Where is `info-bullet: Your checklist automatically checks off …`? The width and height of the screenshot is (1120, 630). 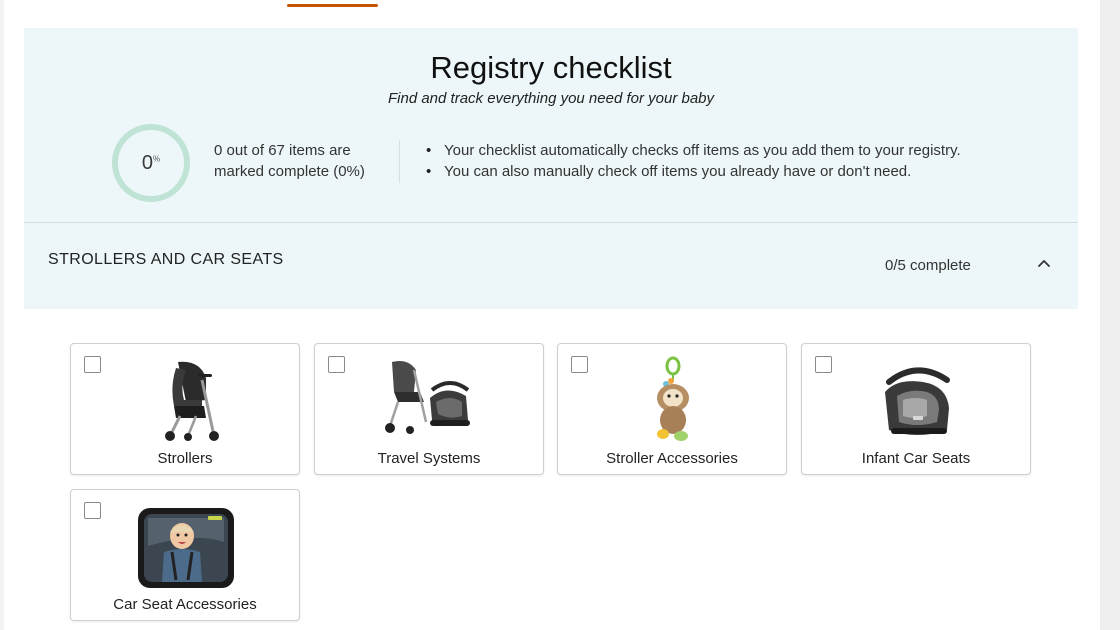 info-bullet: Your checklist automatically checks off … is located at coordinates (735, 150).